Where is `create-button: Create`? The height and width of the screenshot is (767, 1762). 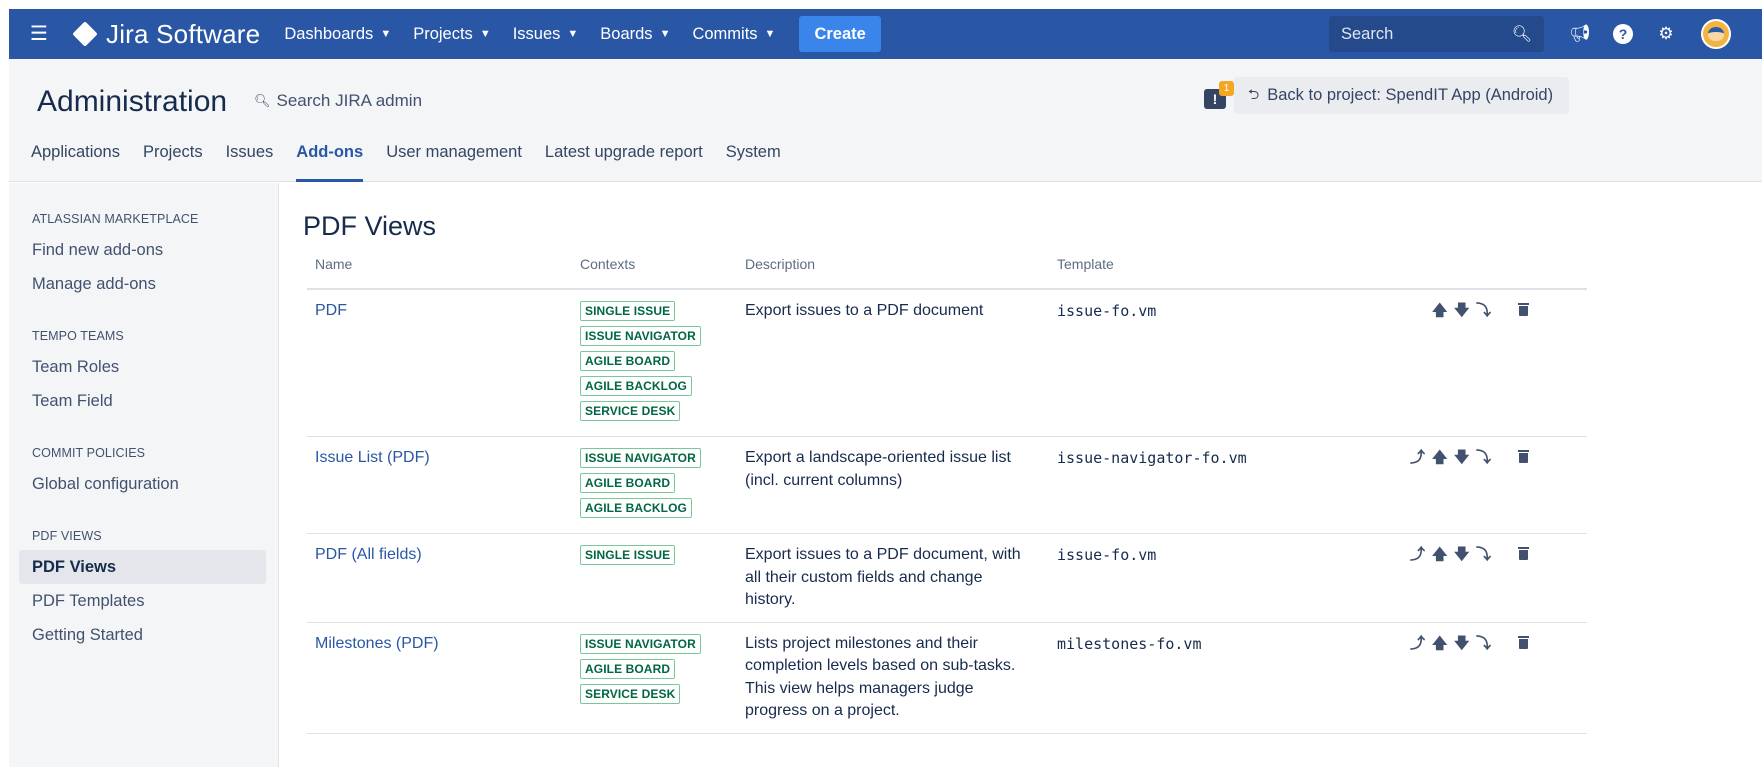
create-button: Create is located at coordinates (840, 34).